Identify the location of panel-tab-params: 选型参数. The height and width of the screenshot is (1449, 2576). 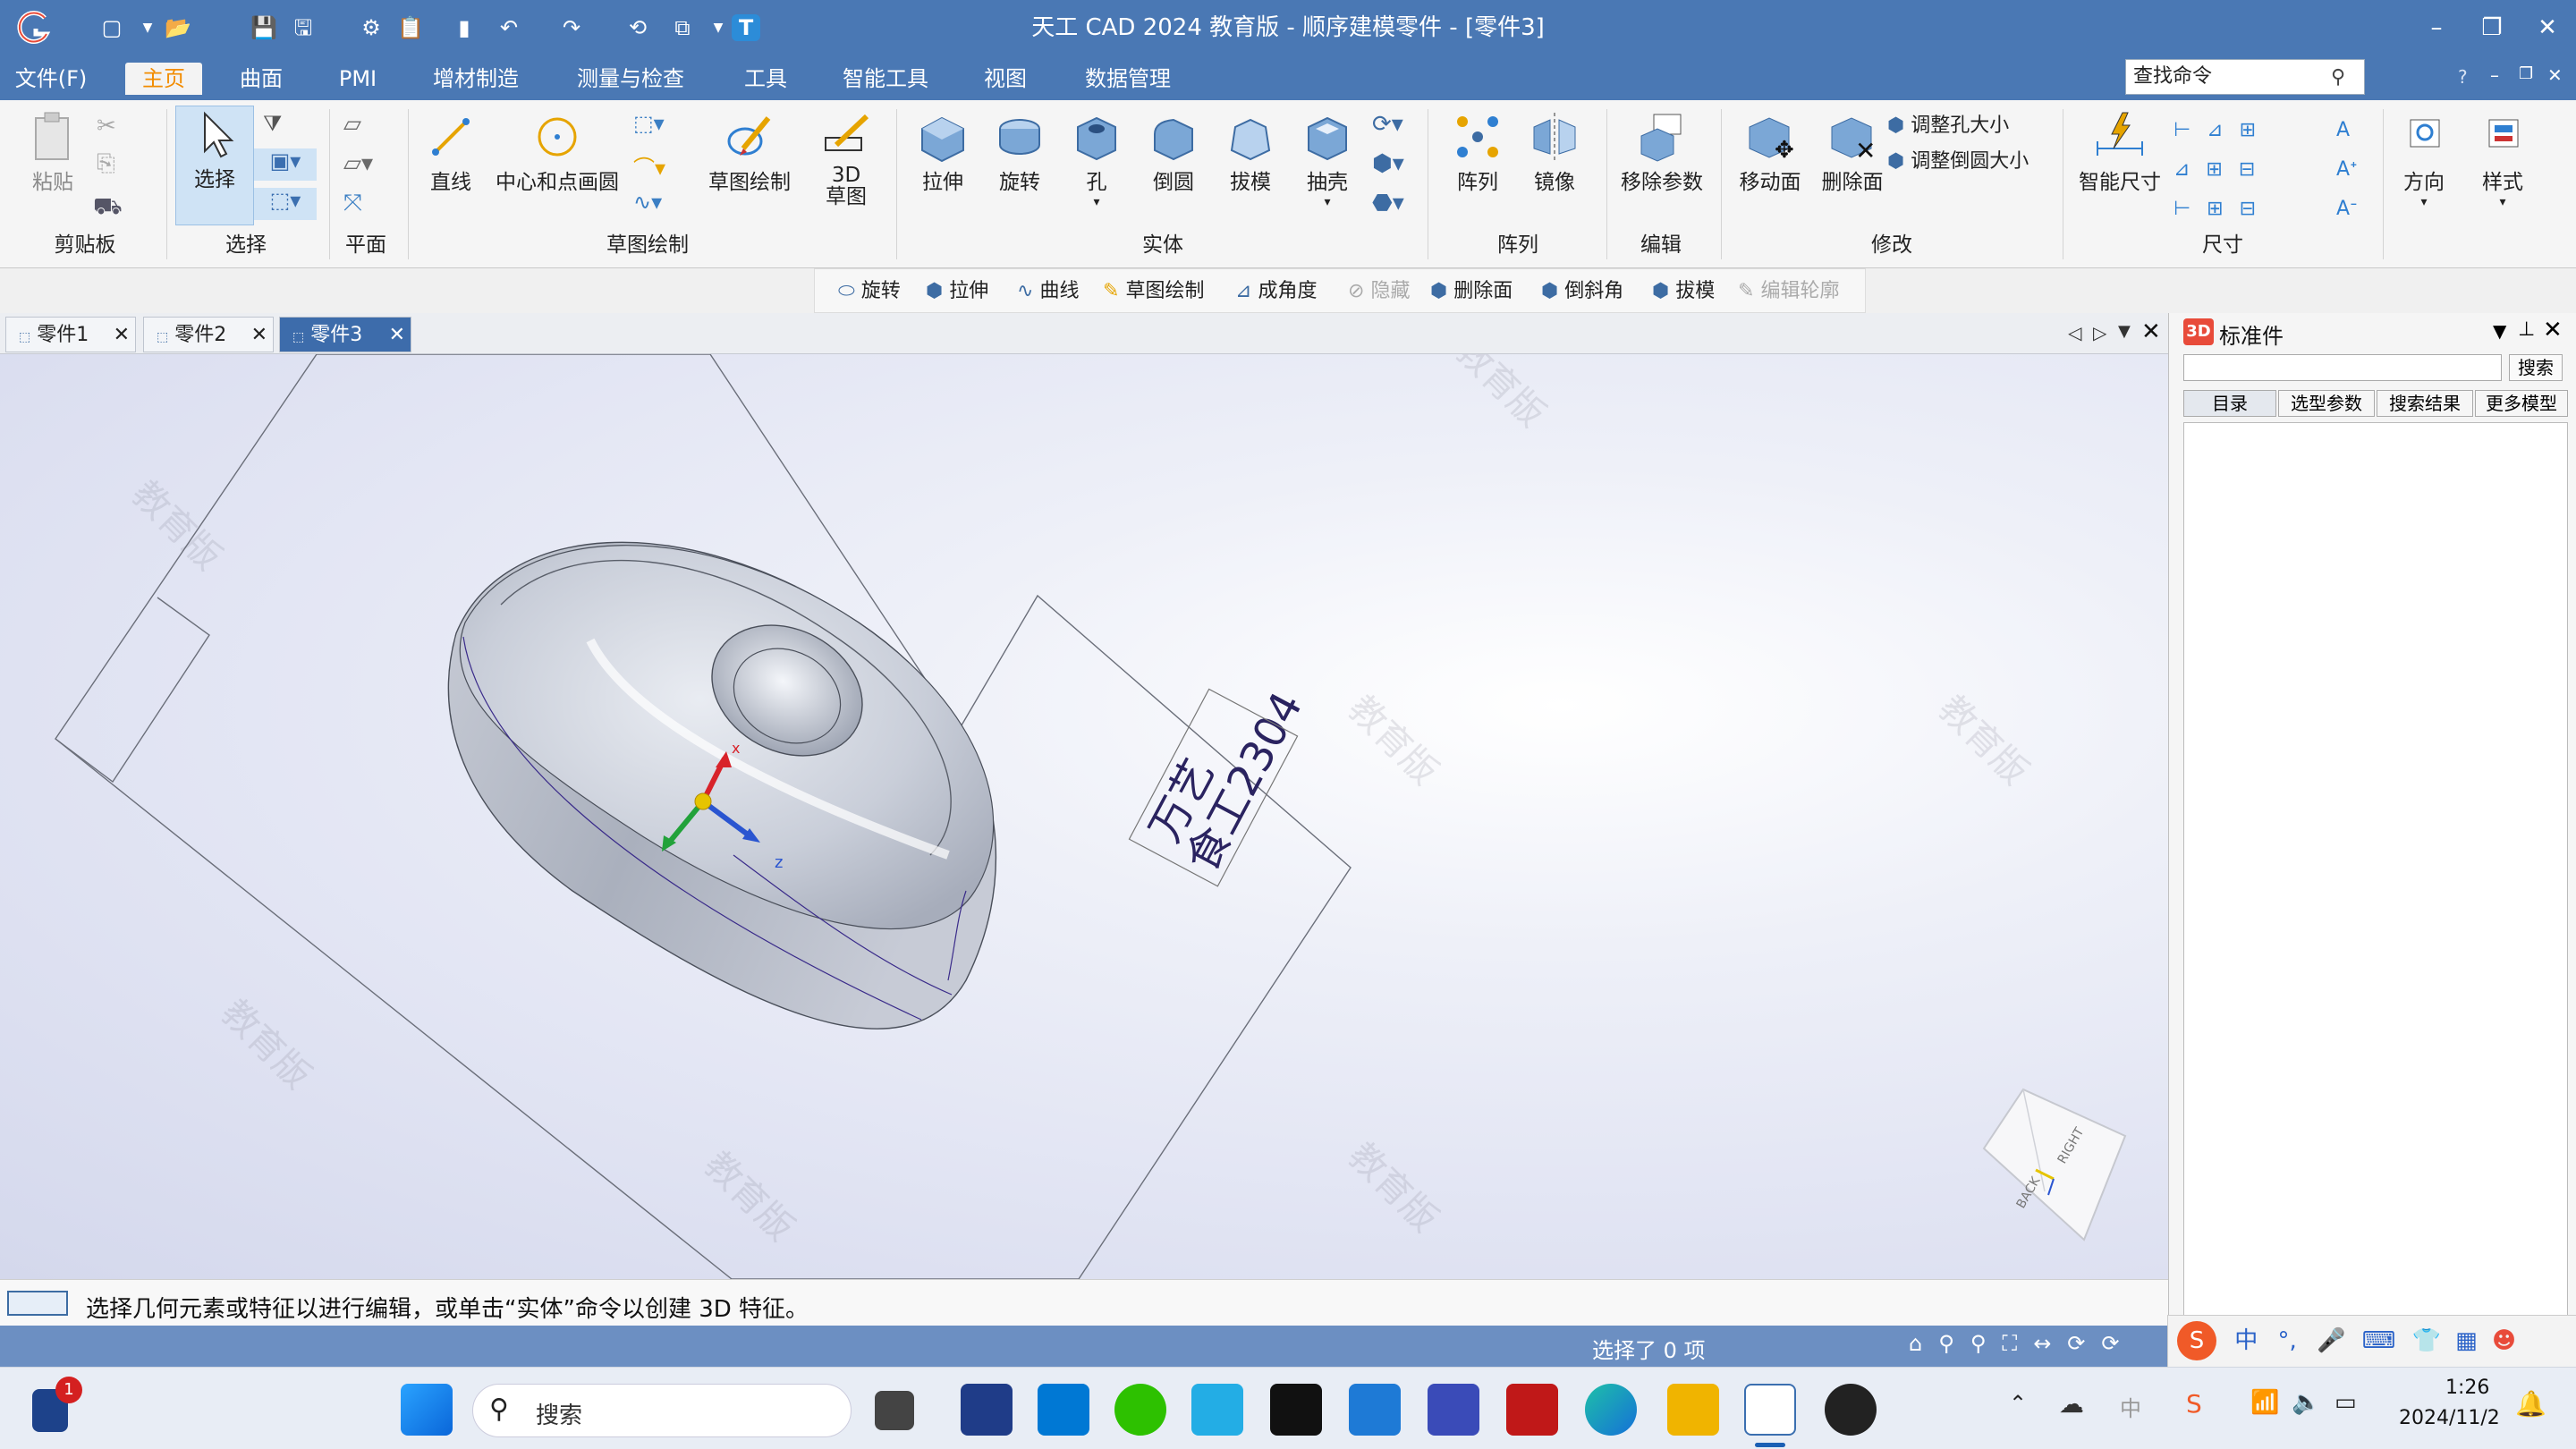
(2326, 403).